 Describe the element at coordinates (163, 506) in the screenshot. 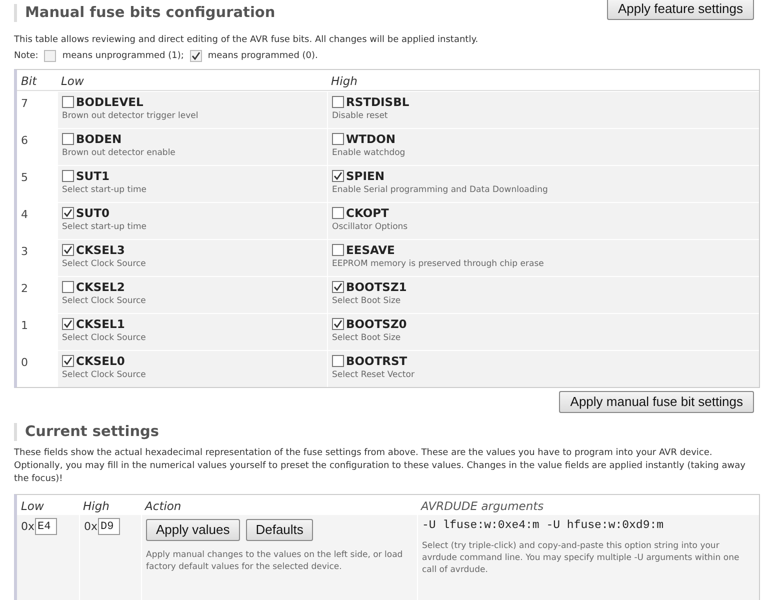

I see `column-header: Action` at that location.